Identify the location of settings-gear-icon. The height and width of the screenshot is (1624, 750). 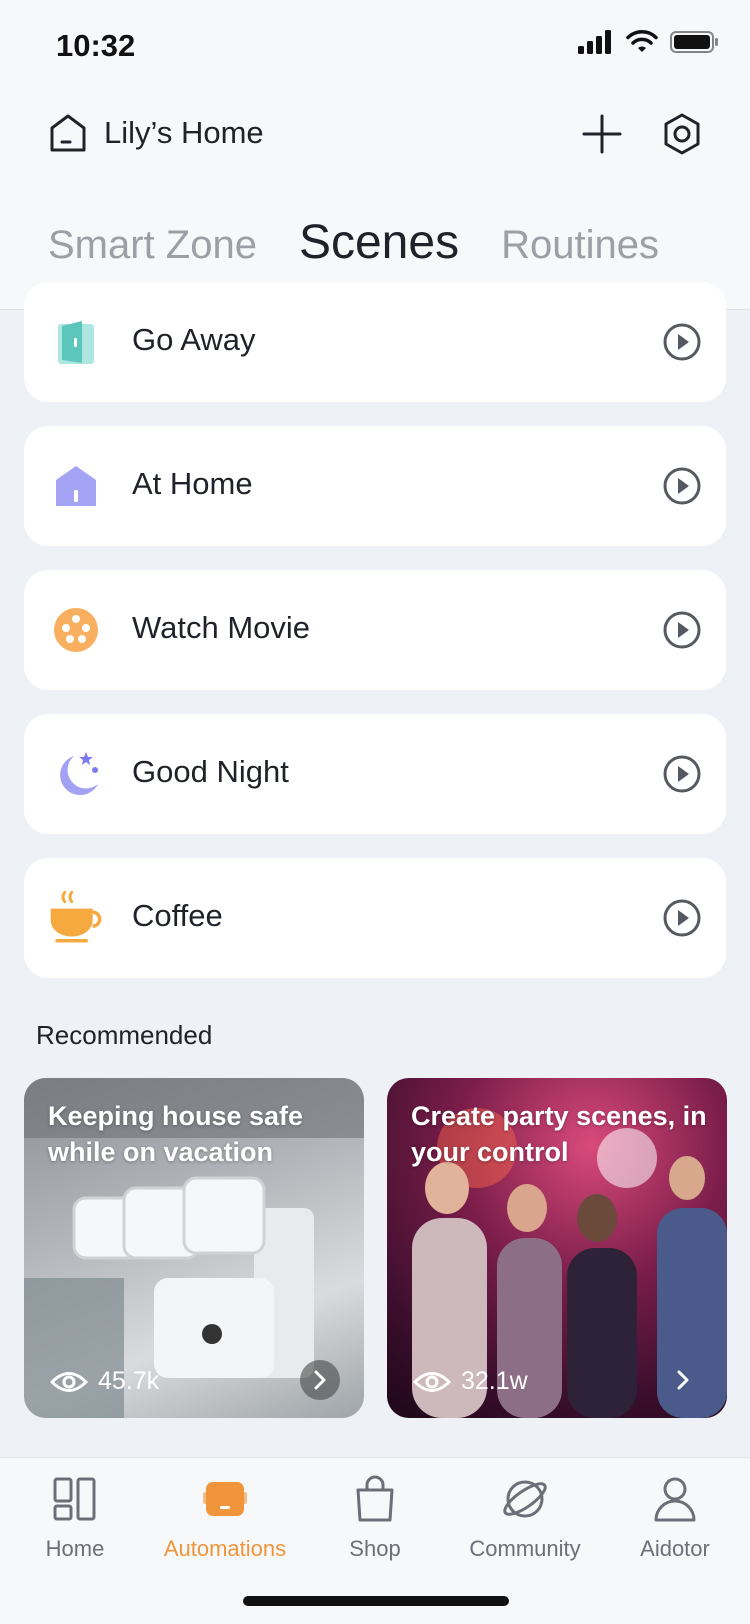
(682, 134).